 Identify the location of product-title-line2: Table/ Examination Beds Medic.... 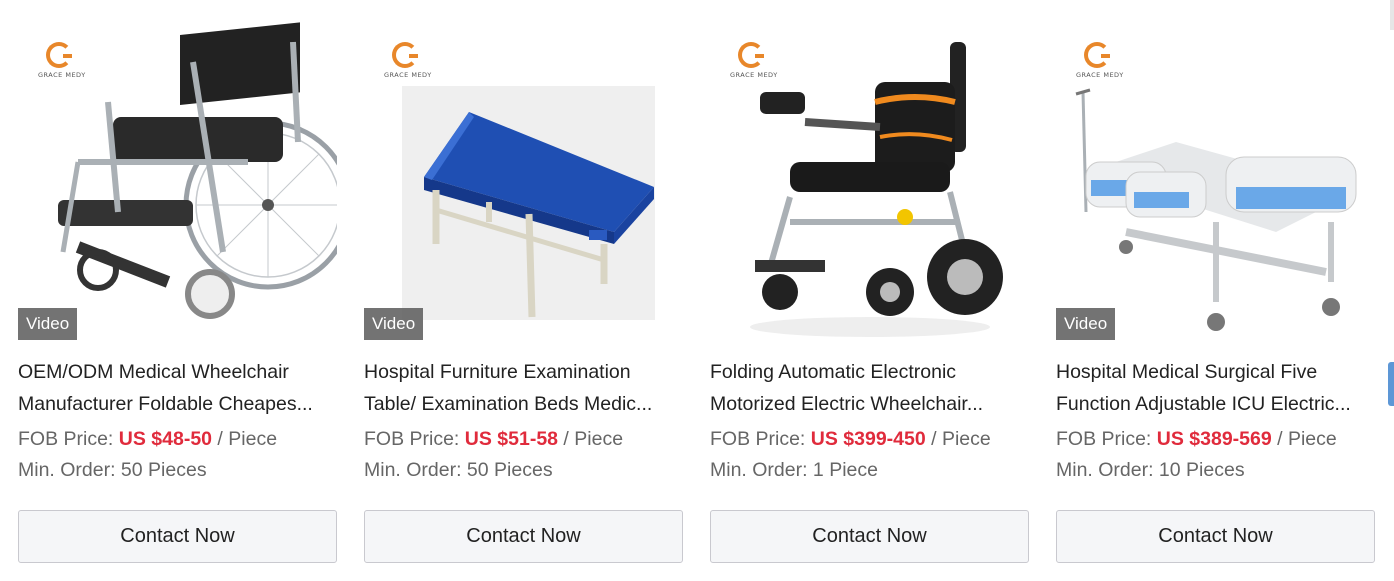
(523, 404).